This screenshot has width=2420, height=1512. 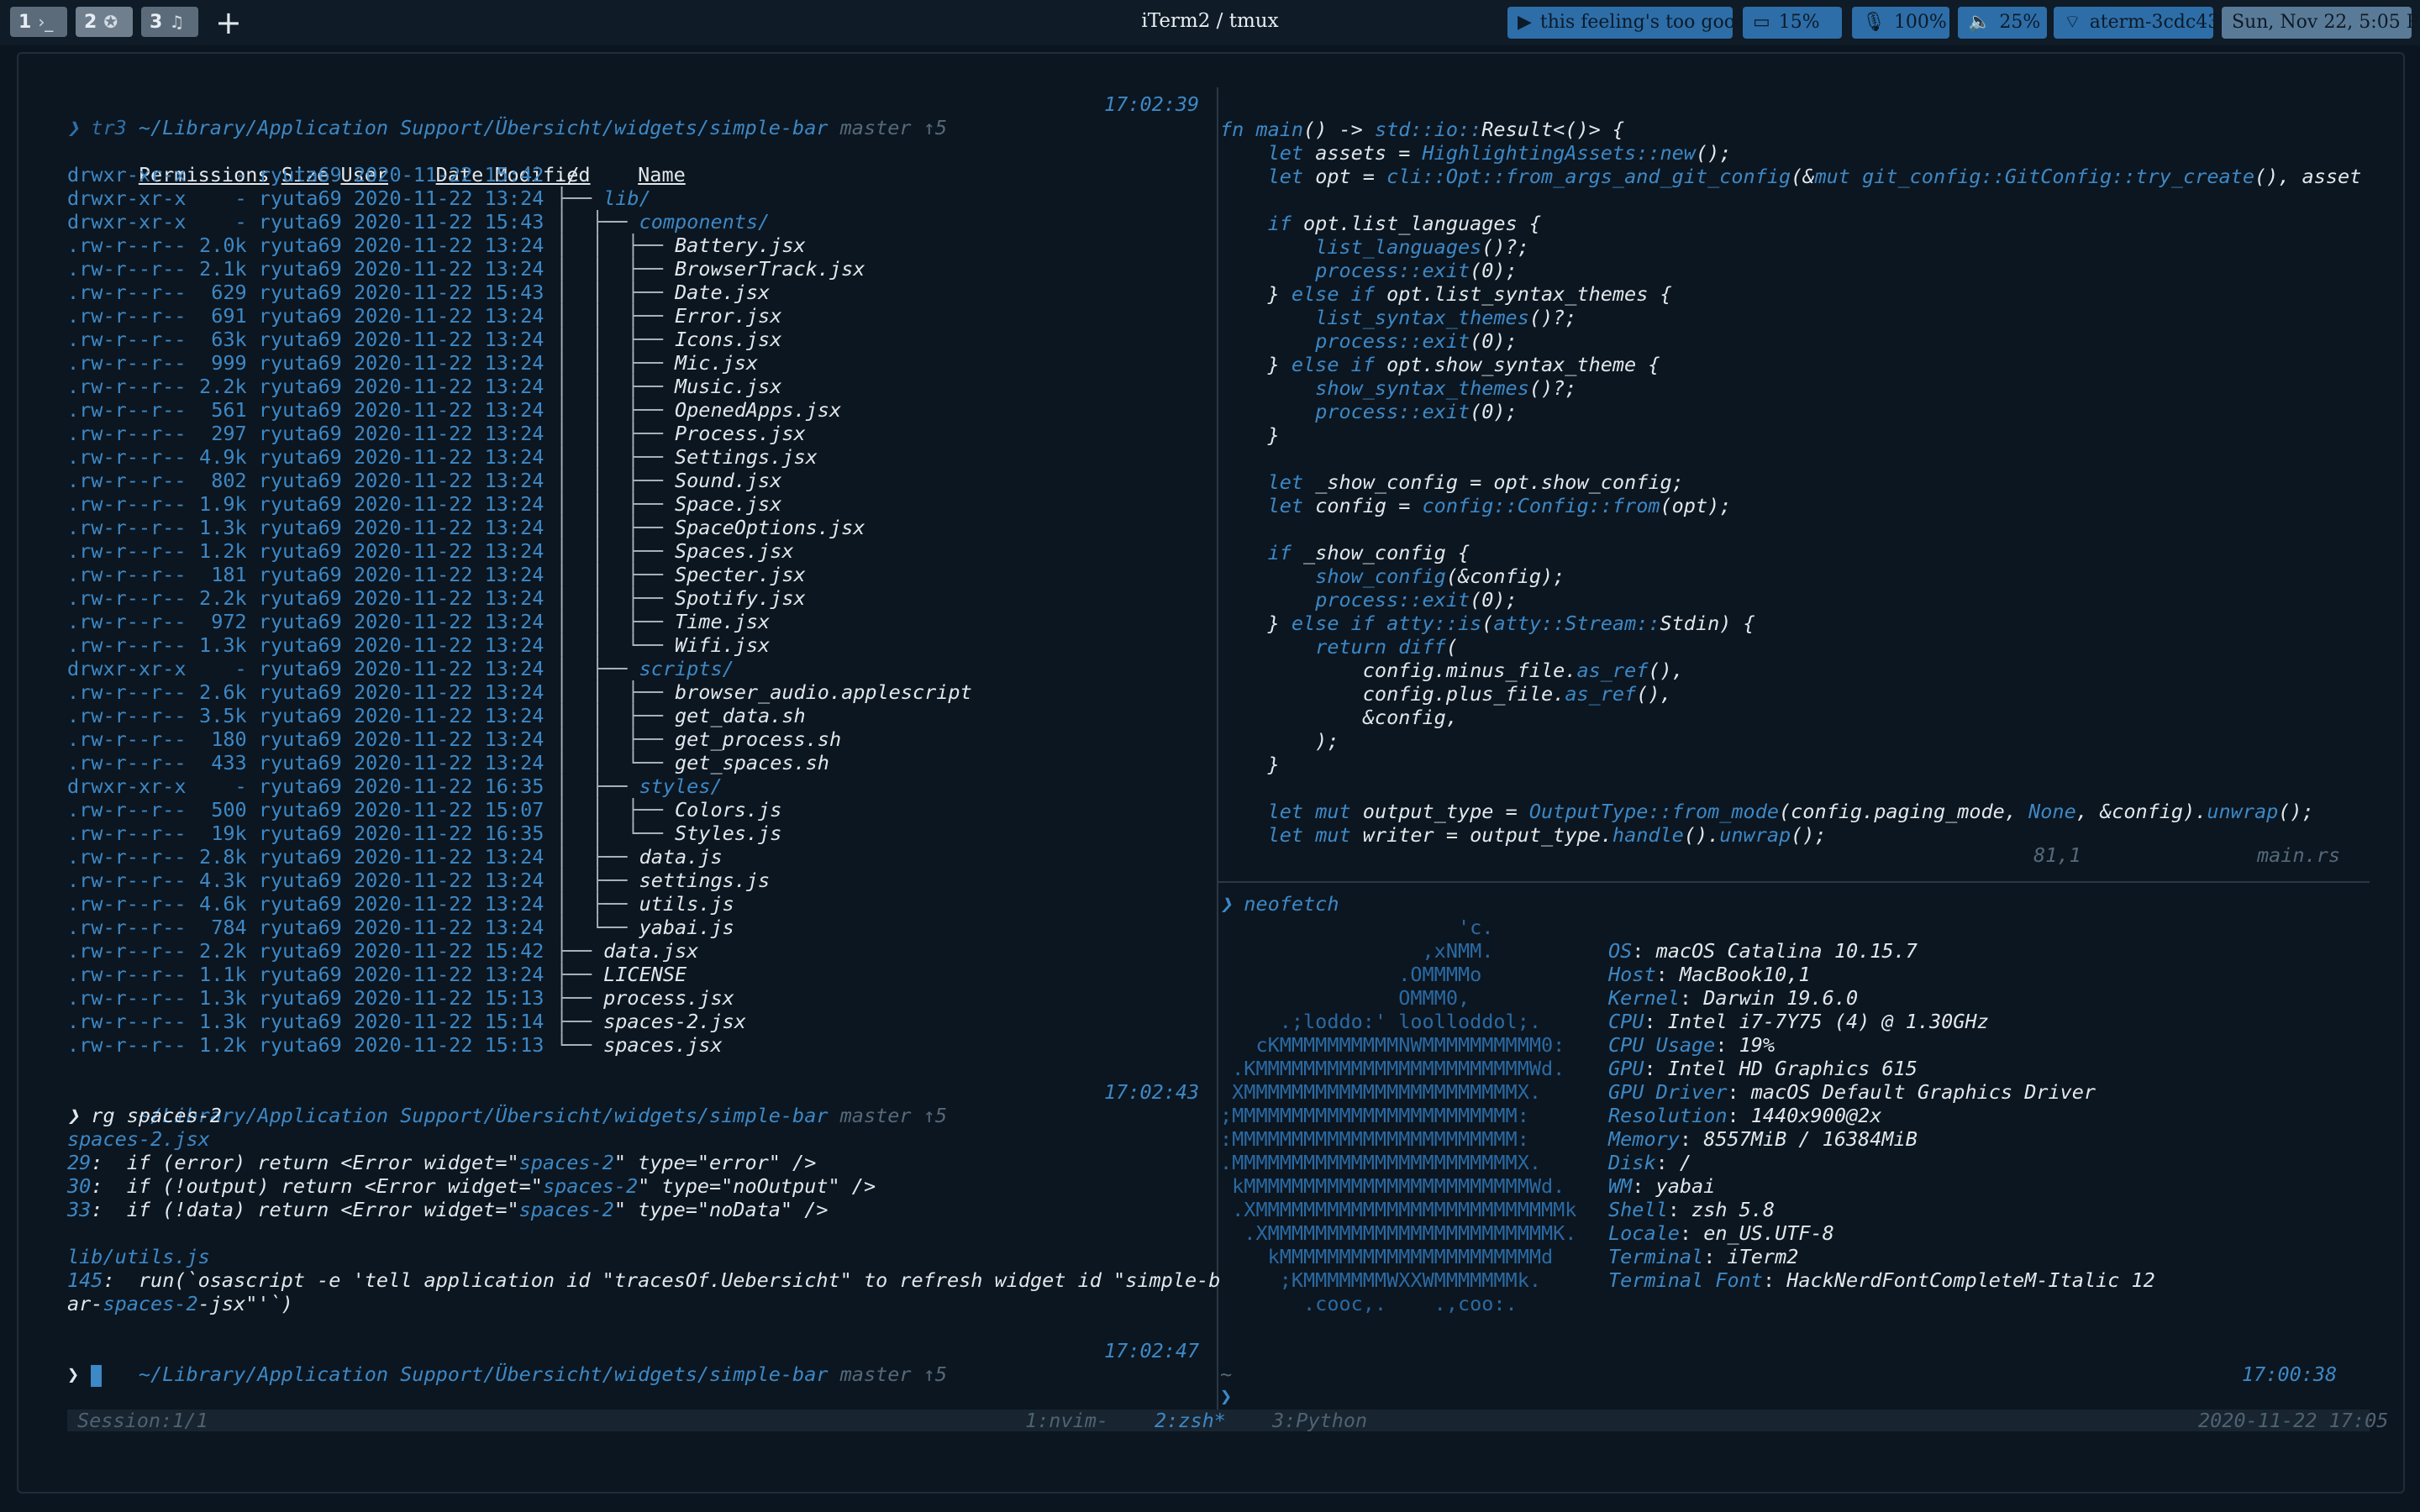 What do you see at coordinates (2136, 23) in the screenshot?
I see `wifi-widget: ⌔ aterm-3cdc43` at bounding box center [2136, 23].